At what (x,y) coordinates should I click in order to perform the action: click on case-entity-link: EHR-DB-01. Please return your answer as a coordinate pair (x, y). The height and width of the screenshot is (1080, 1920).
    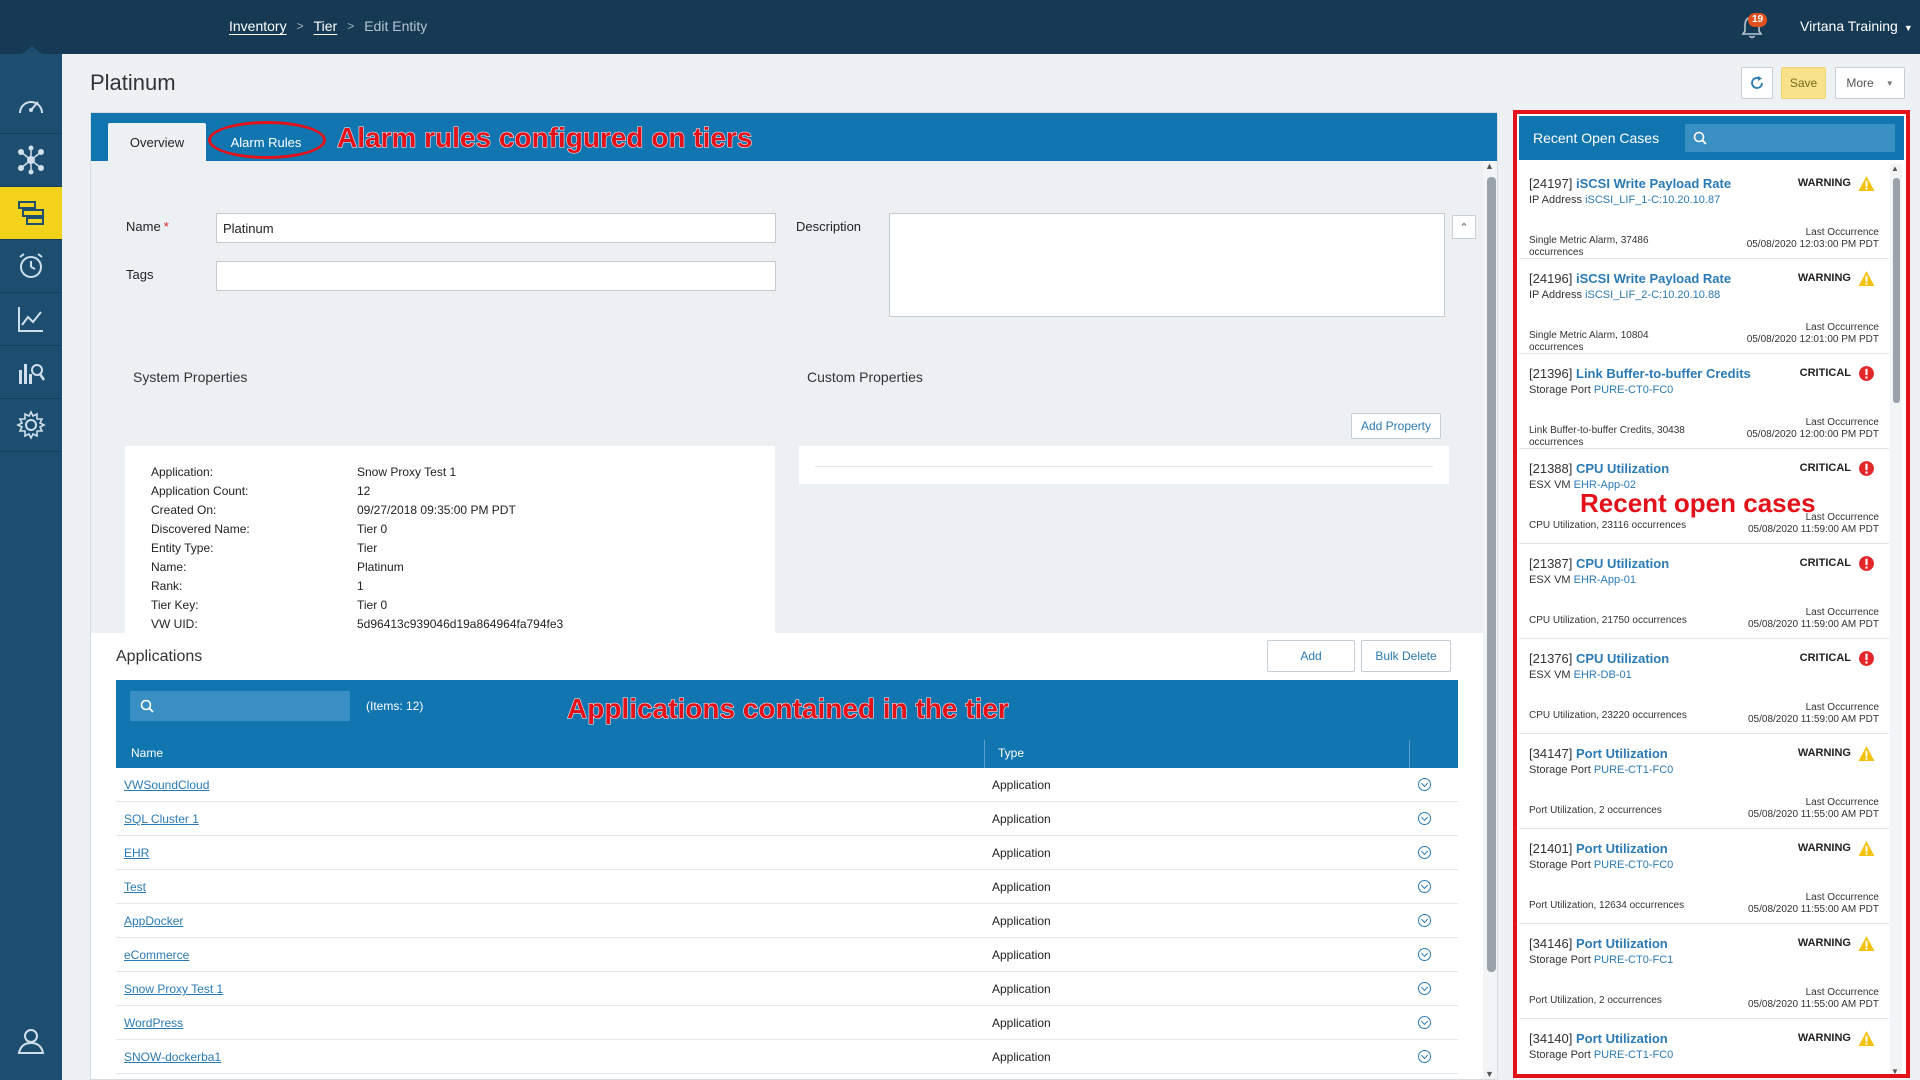
    Looking at the image, I should click on (1603, 675).